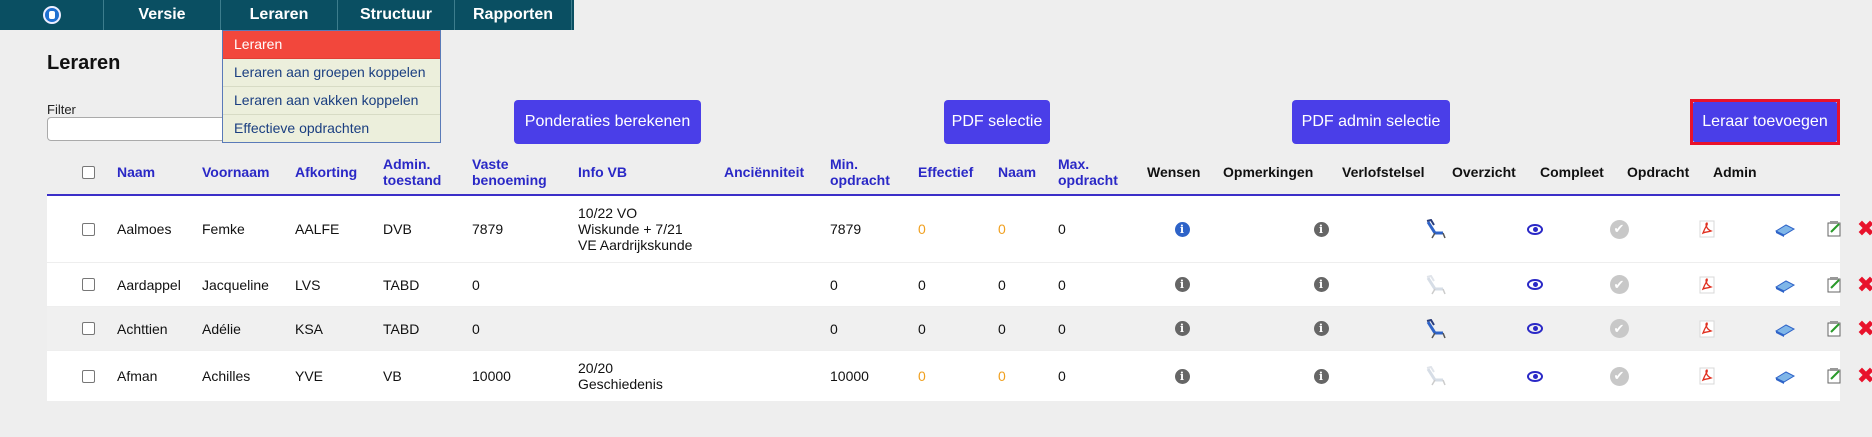 The image size is (1872, 437). Describe the element at coordinates (331, 73) in the screenshot. I see `menu-item-groepen-koppelen: Leraren aan groepen koppelen` at that location.